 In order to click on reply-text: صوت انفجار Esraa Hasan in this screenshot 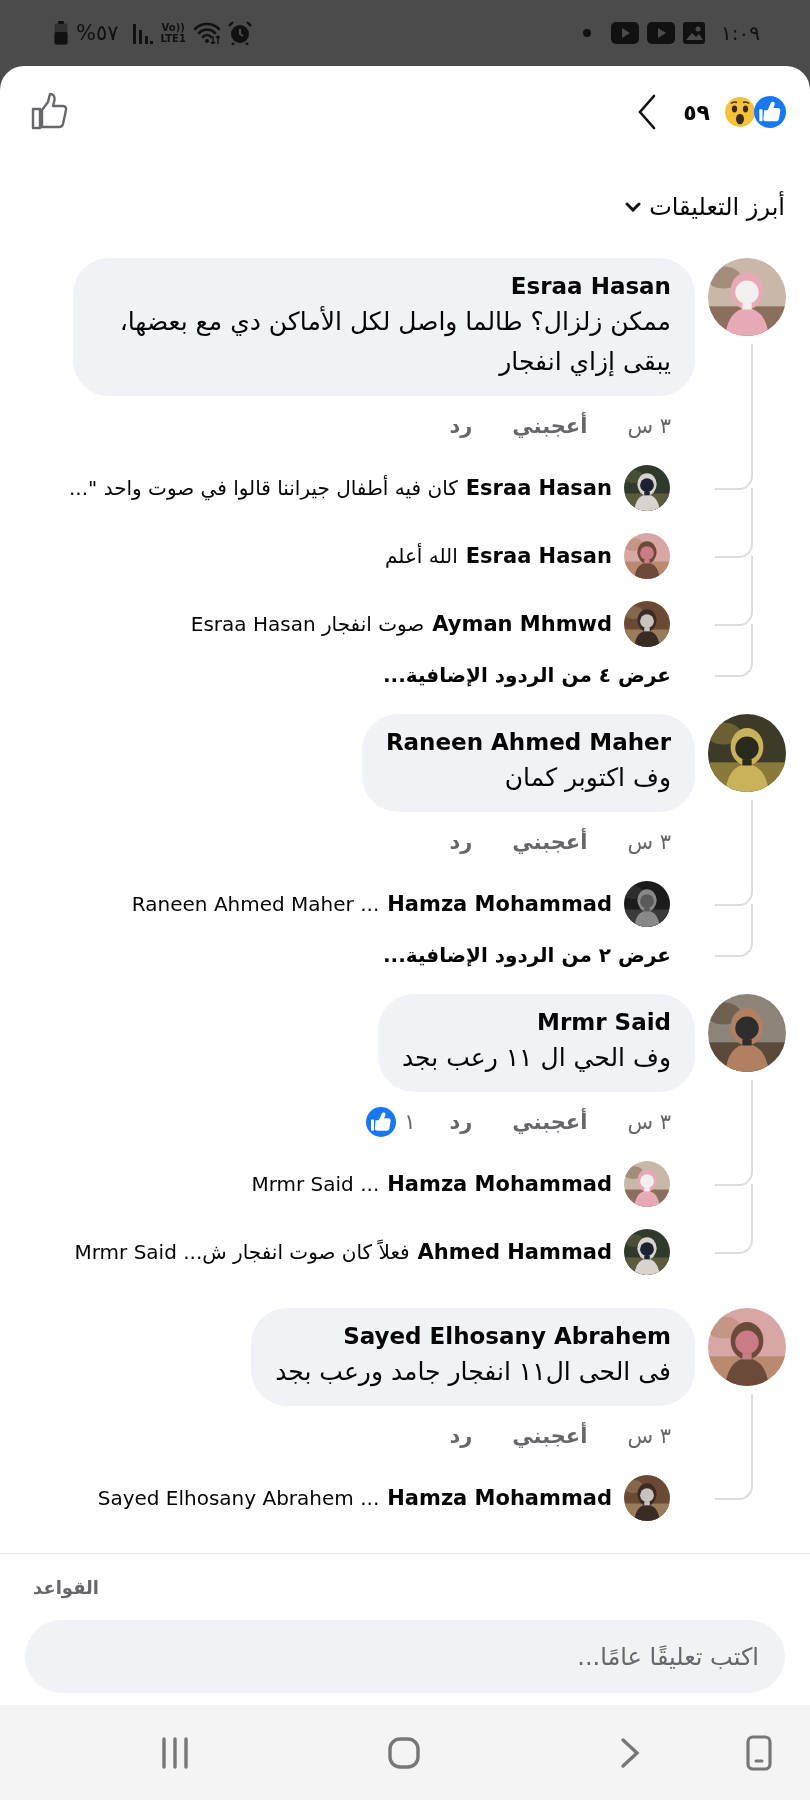, I will do `click(307, 624)`.